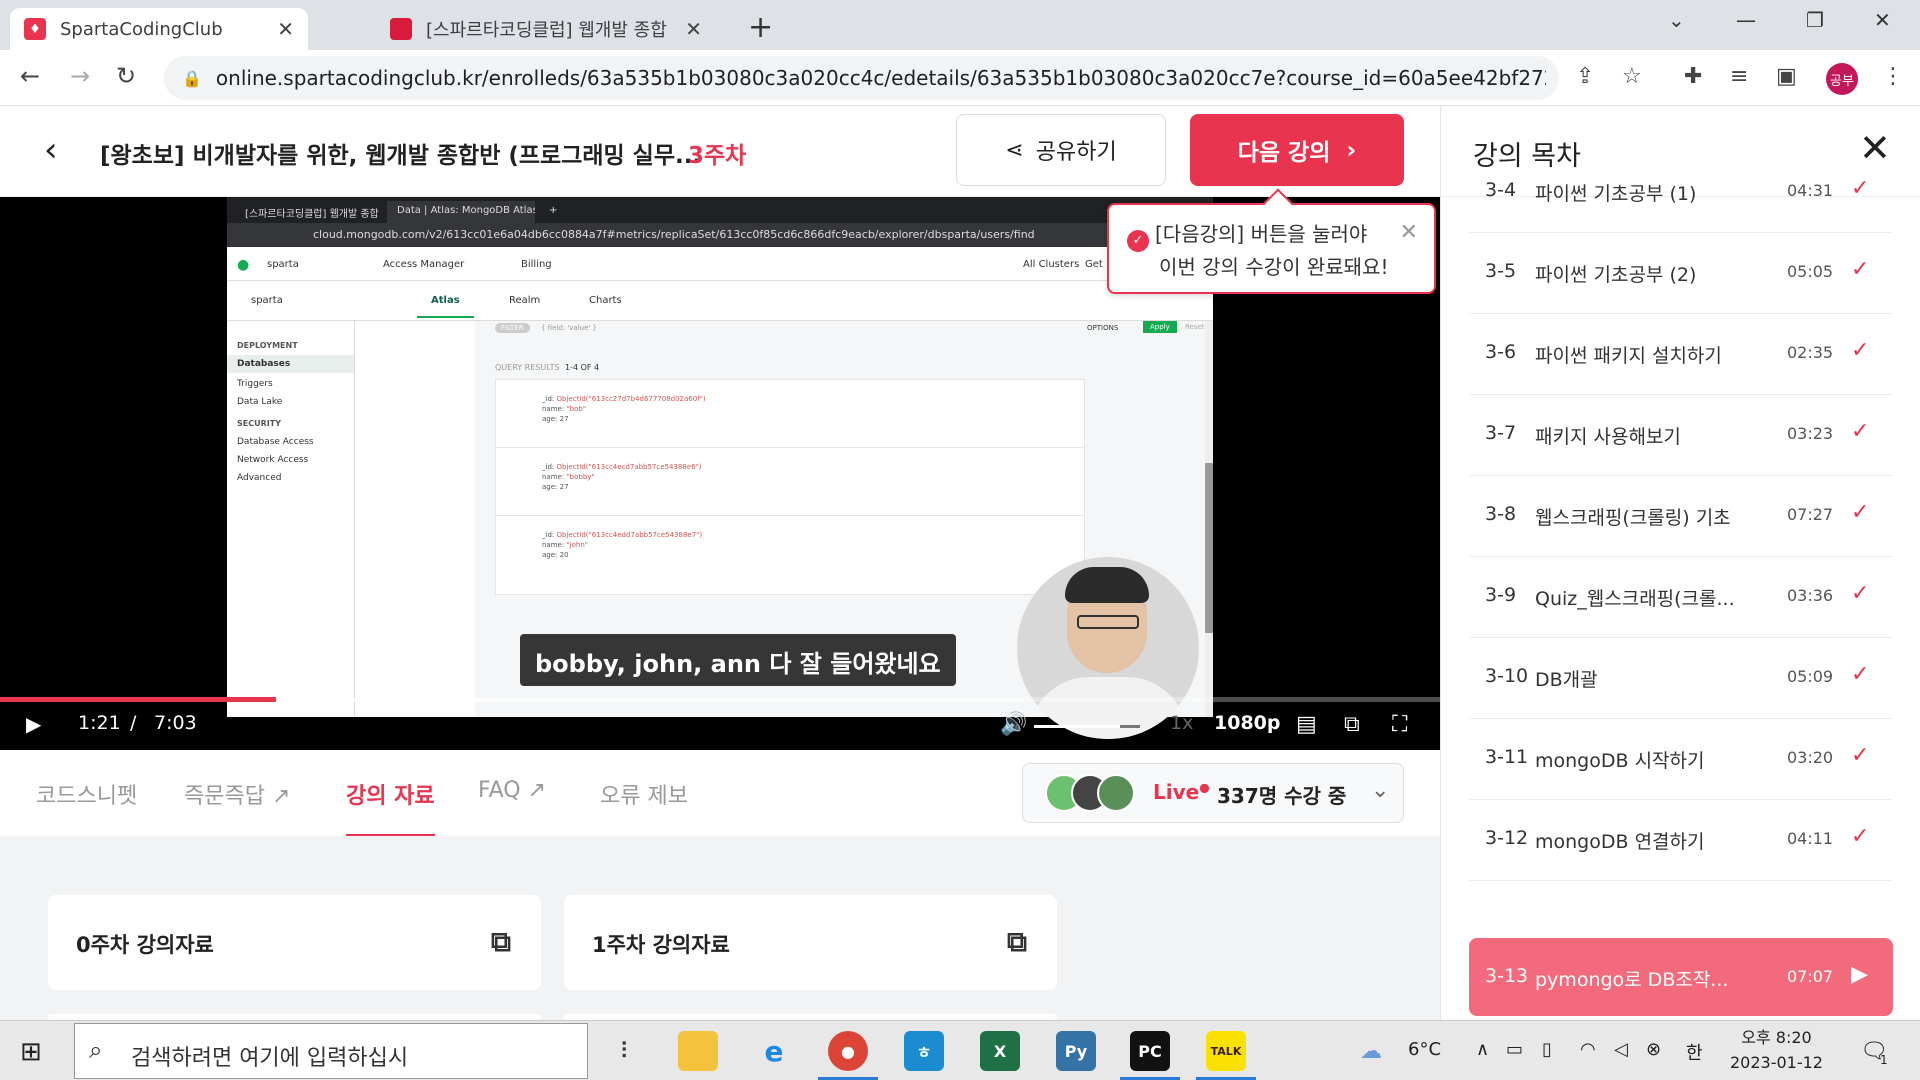 The height and width of the screenshot is (1080, 1920). I want to click on tray-chevron-icon: ∧, so click(1482, 1049).